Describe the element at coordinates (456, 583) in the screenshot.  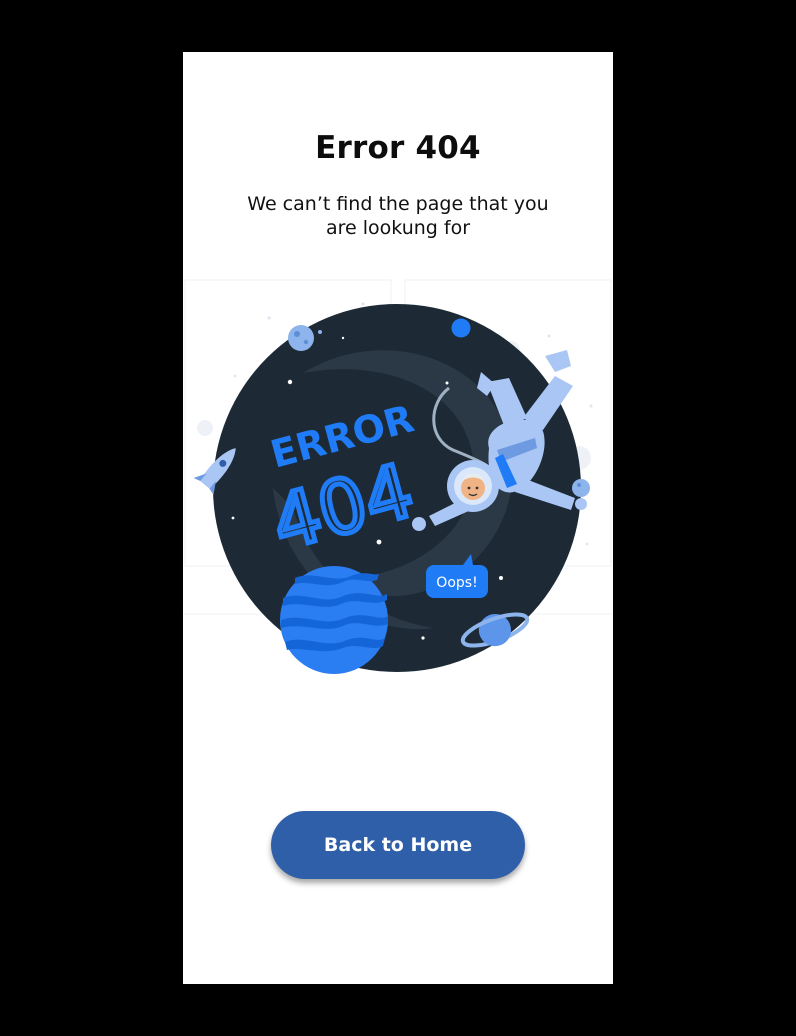
I see `speech-bubble-text: Oops!` at that location.